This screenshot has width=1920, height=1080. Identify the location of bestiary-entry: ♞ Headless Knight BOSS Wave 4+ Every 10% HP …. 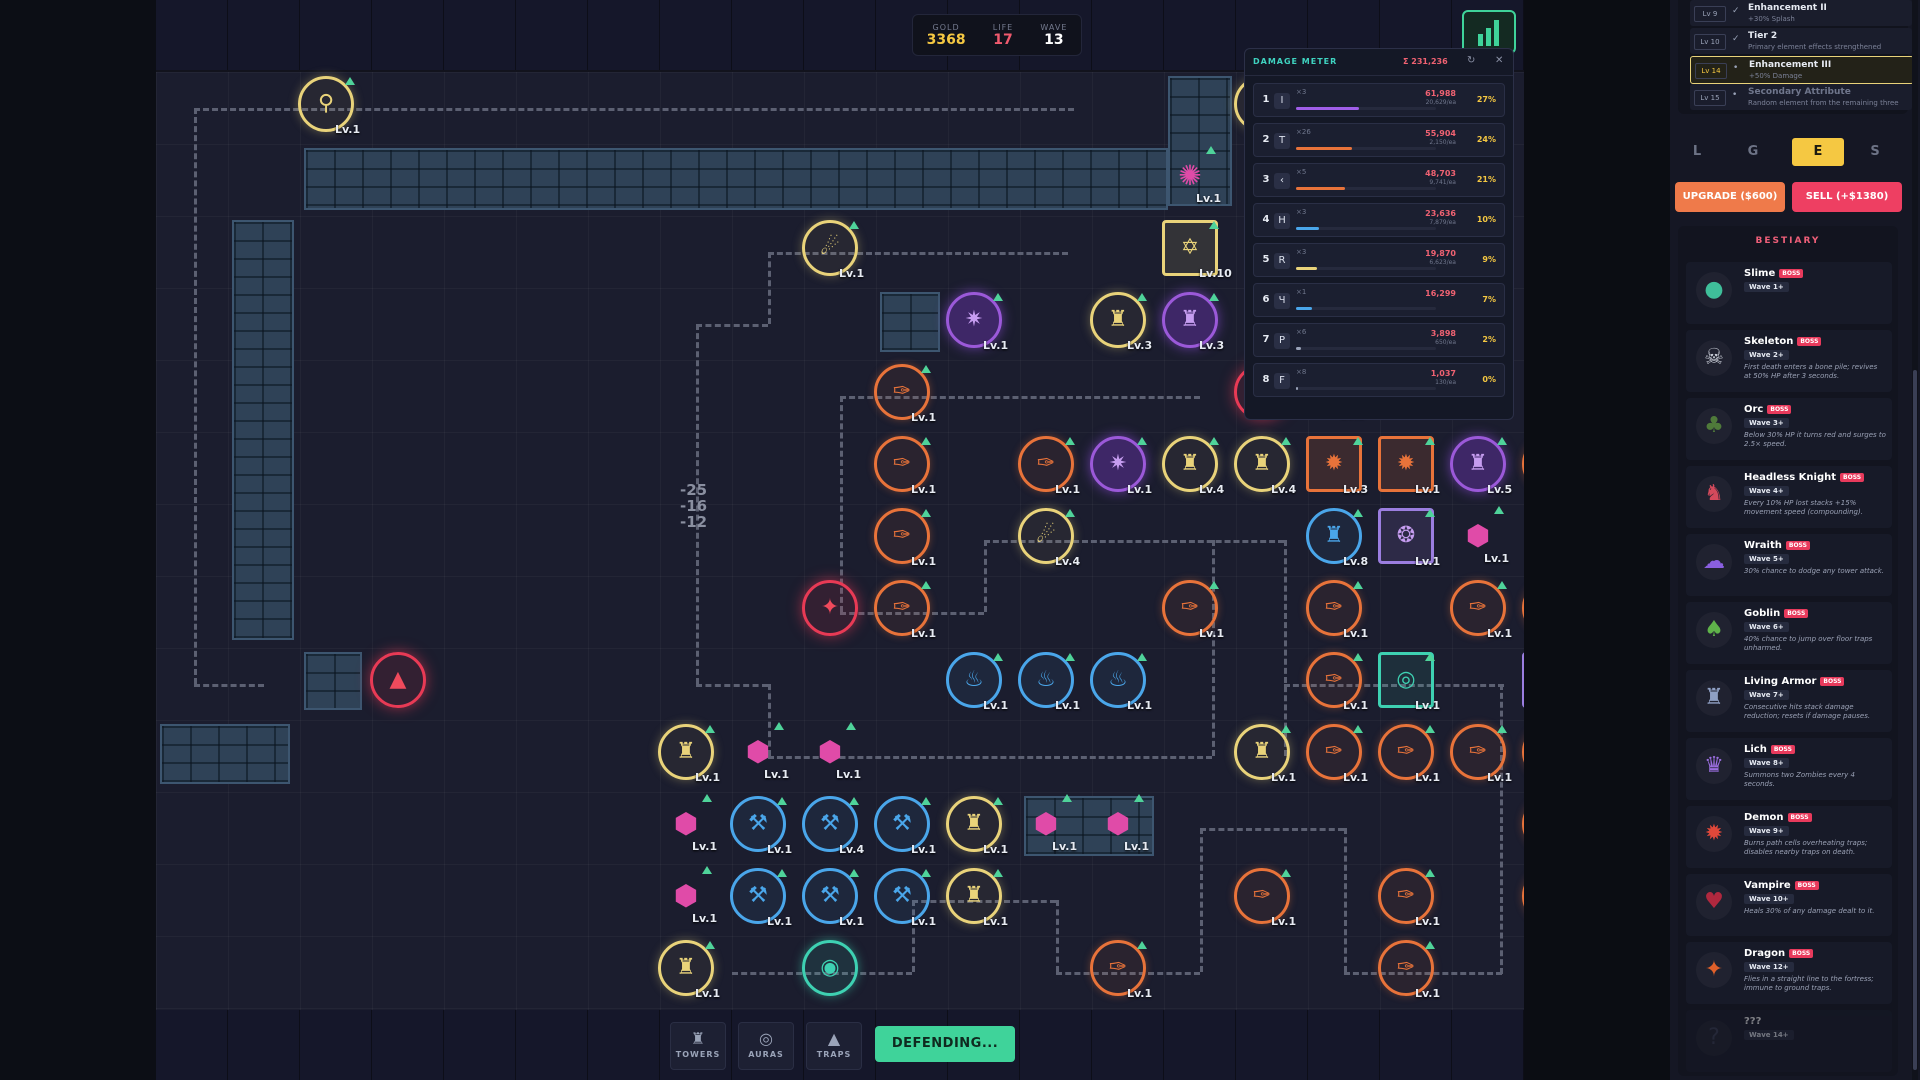
(1789, 497).